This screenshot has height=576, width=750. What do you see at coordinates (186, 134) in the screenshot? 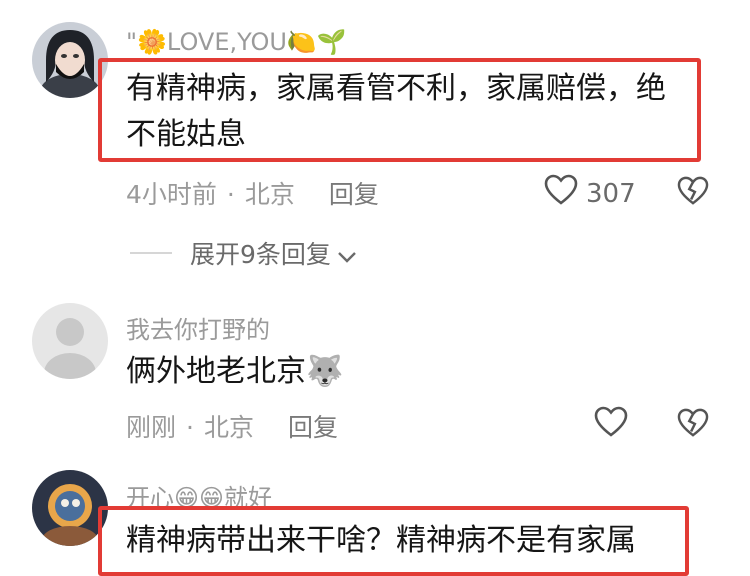
I see `comment-text-line: 不能姑息` at bounding box center [186, 134].